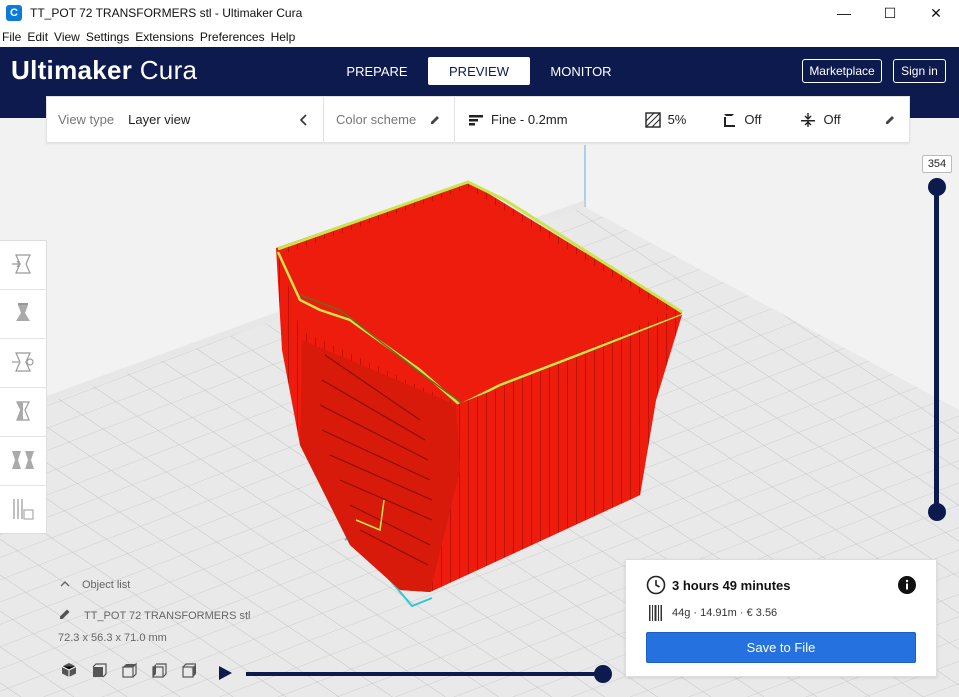  What do you see at coordinates (225, 673) in the screenshot?
I see `simulation-play-button` at bounding box center [225, 673].